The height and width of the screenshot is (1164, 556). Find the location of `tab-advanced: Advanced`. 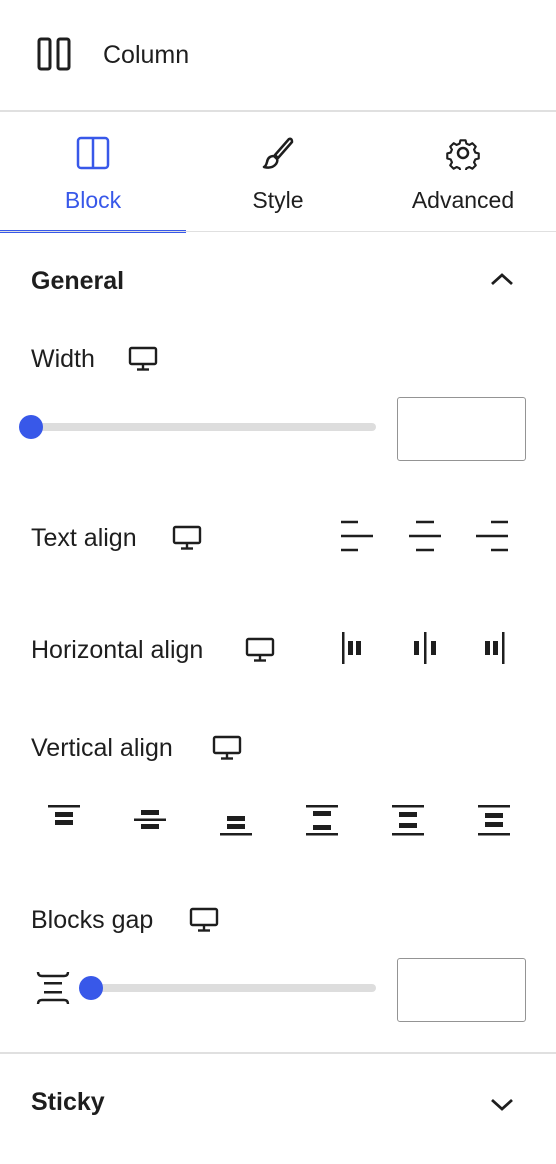

tab-advanced: Advanced is located at coordinates (463, 172).